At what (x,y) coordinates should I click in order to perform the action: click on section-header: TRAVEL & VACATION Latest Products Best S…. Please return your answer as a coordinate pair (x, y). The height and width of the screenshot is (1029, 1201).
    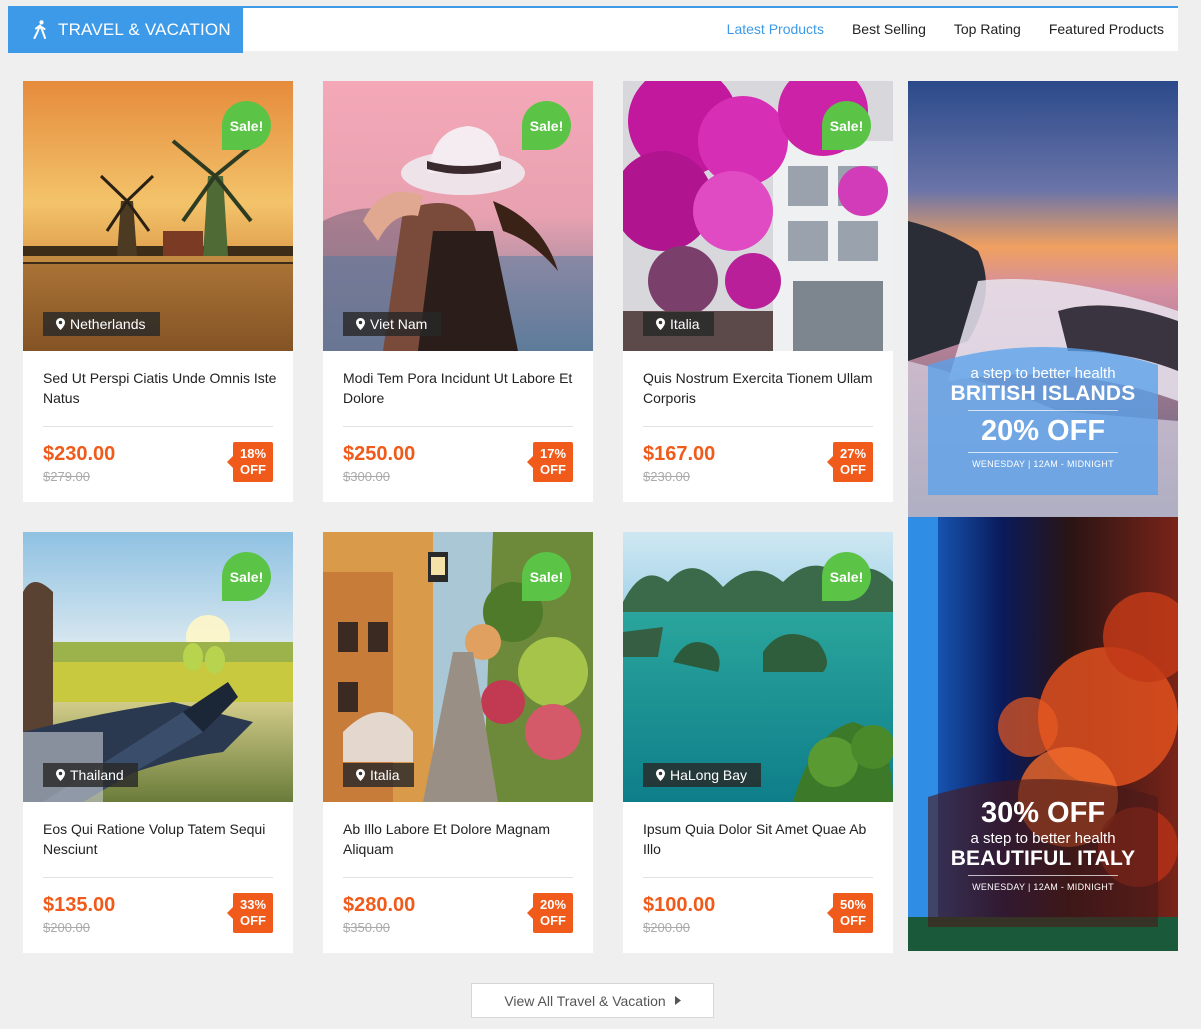
    Looking at the image, I should click on (593, 29).